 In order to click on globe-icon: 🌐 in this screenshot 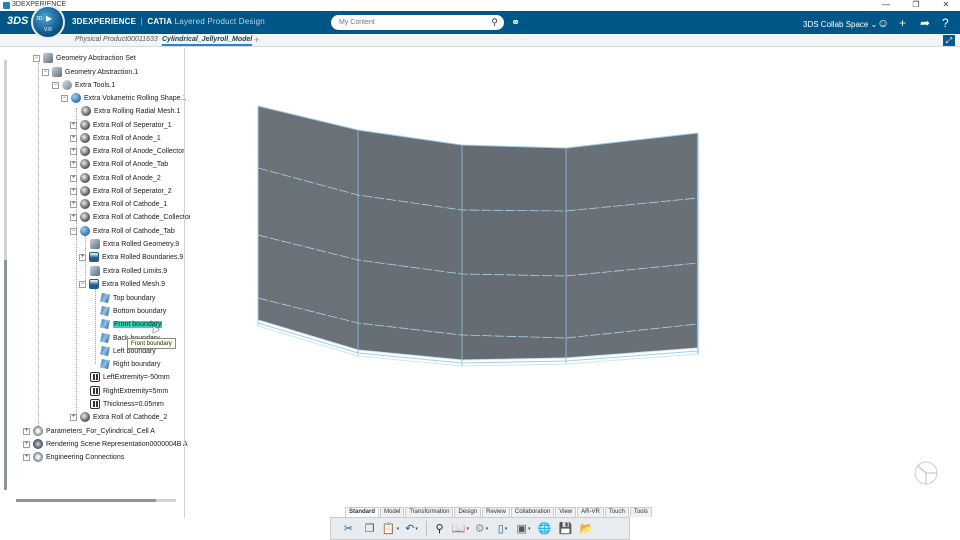, I will do `click(544, 528)`.